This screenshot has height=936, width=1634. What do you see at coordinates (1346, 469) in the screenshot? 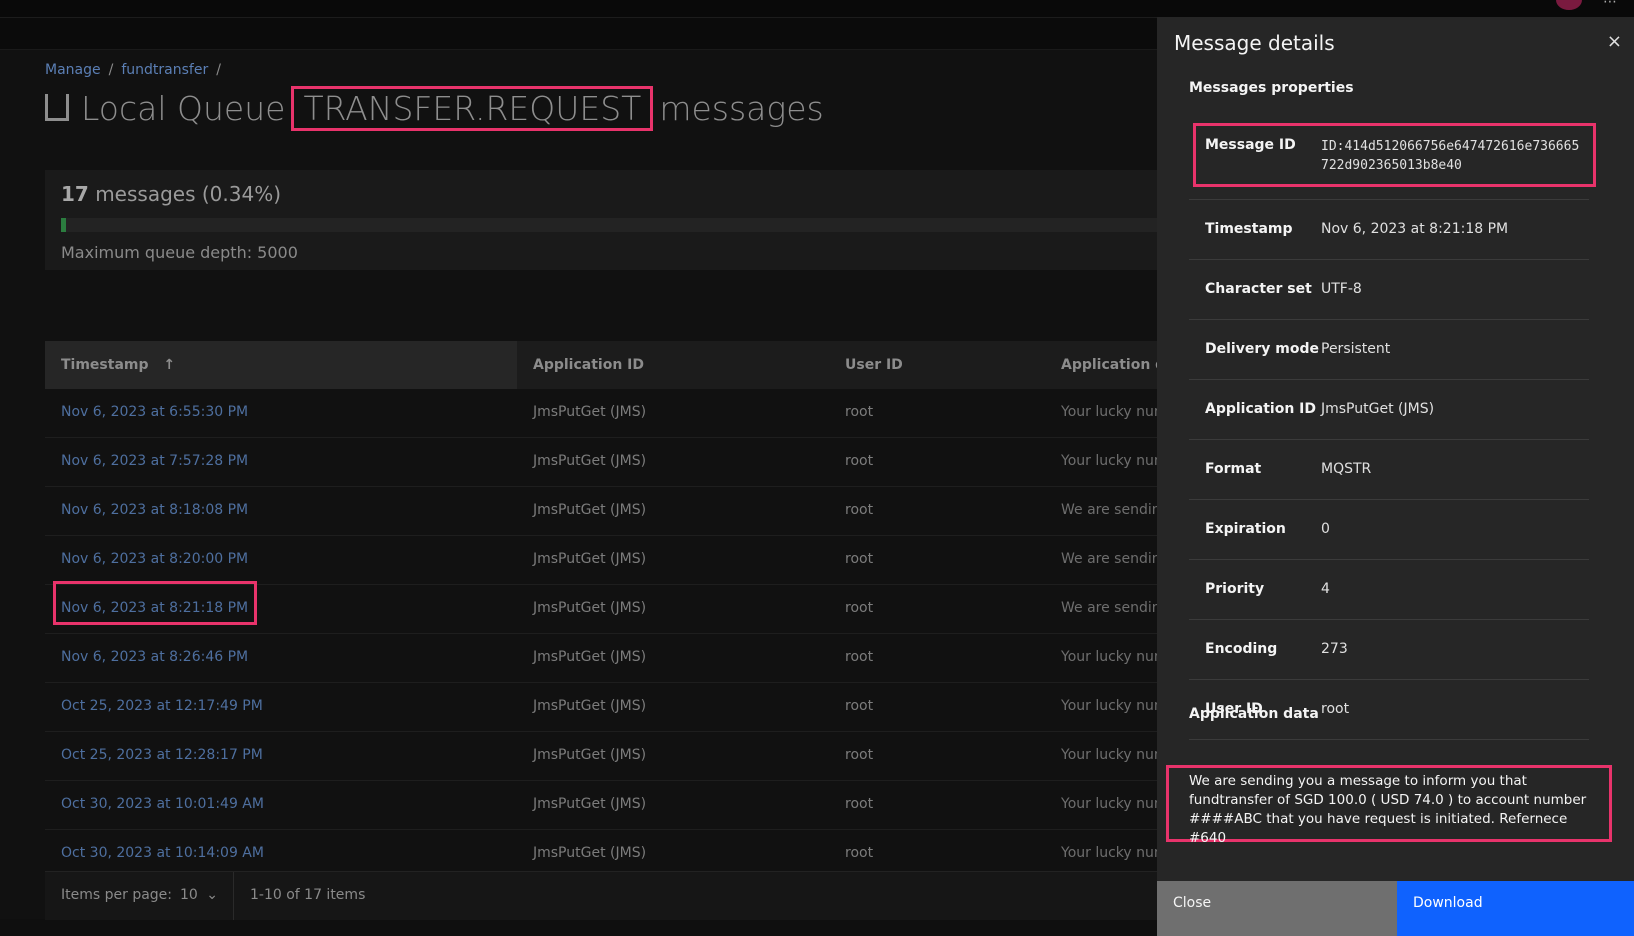
I see `property-value: MQSTR` at bounding box center [1346, 469].